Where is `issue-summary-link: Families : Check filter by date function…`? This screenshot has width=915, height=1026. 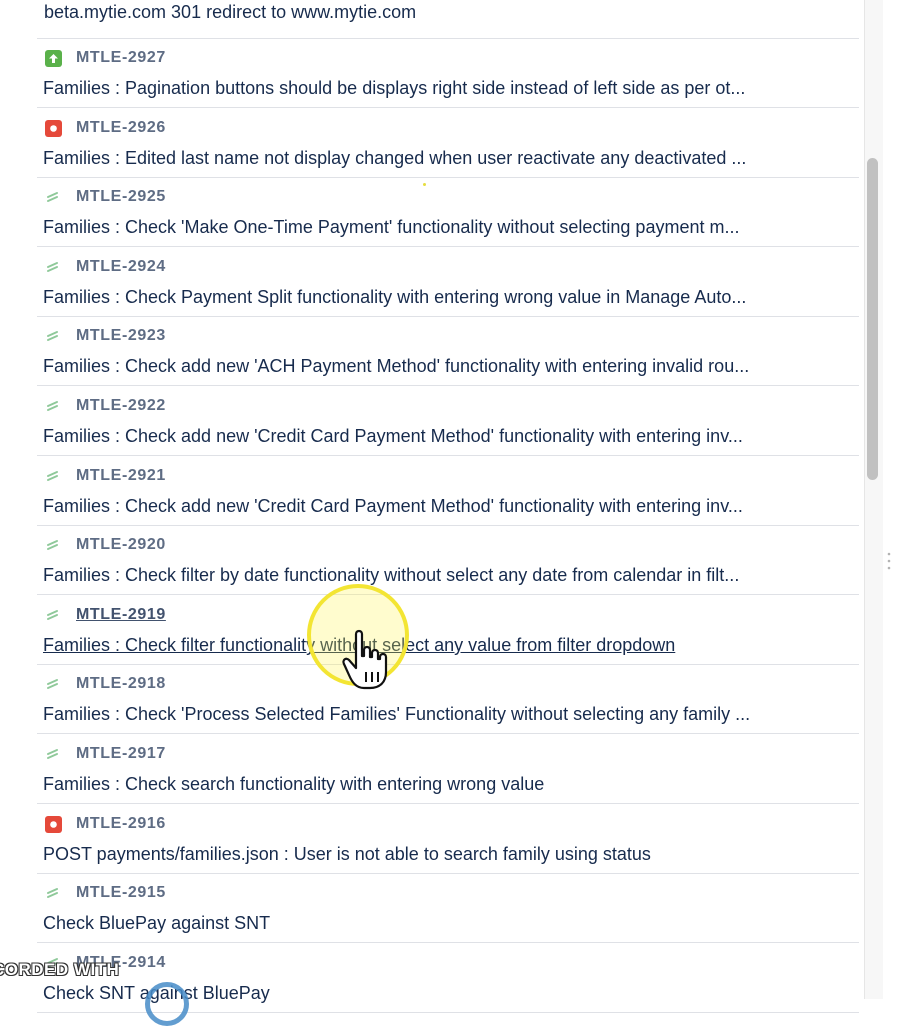
issue-summary-link: Families : Check filter by date function… is located at coordinates (447, 575).